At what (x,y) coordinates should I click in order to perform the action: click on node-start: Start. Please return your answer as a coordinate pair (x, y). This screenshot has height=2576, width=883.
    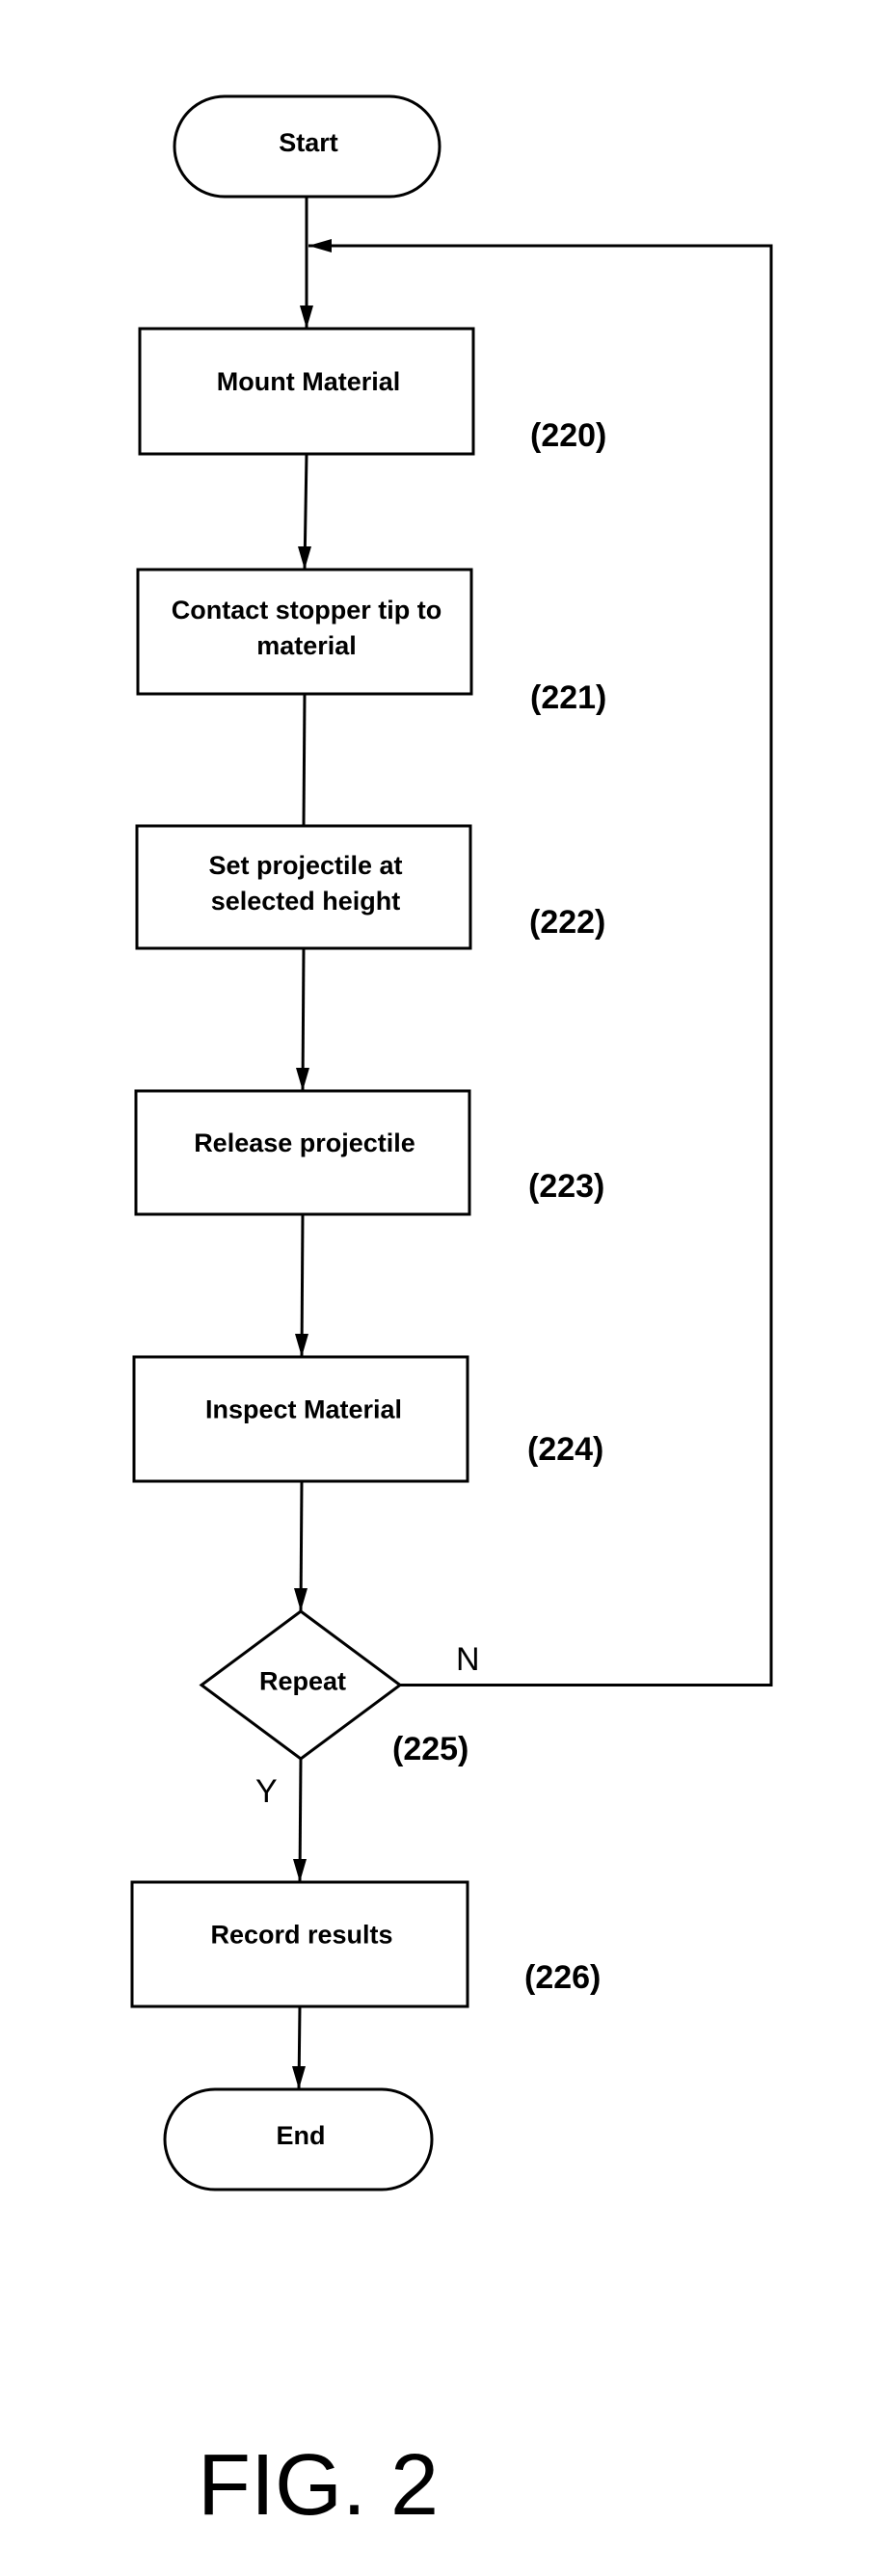
    Looking at the image, I should click on (307, 146).